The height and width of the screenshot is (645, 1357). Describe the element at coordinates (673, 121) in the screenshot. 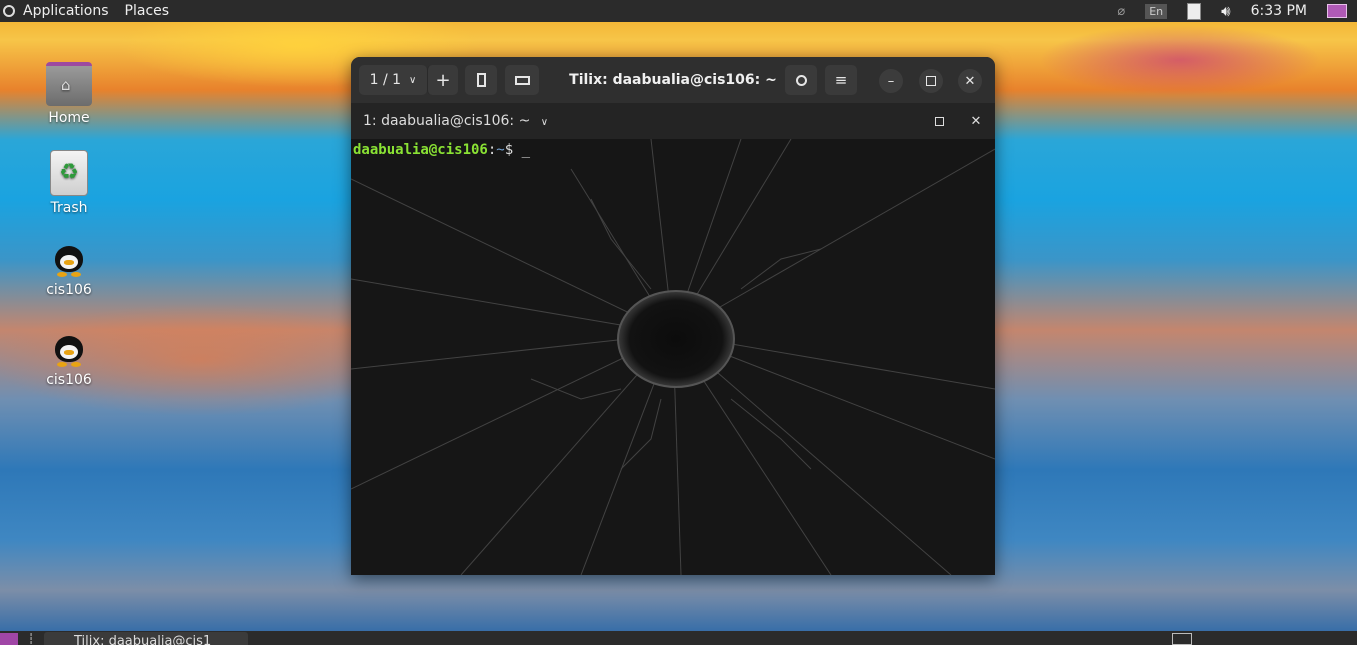

I see `terminal-titlebar: 1: daabualia@cis106: ~ ∨ ✕` at that location.